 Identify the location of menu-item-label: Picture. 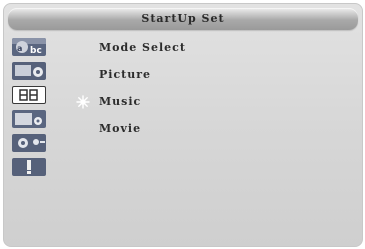
(125, 74).